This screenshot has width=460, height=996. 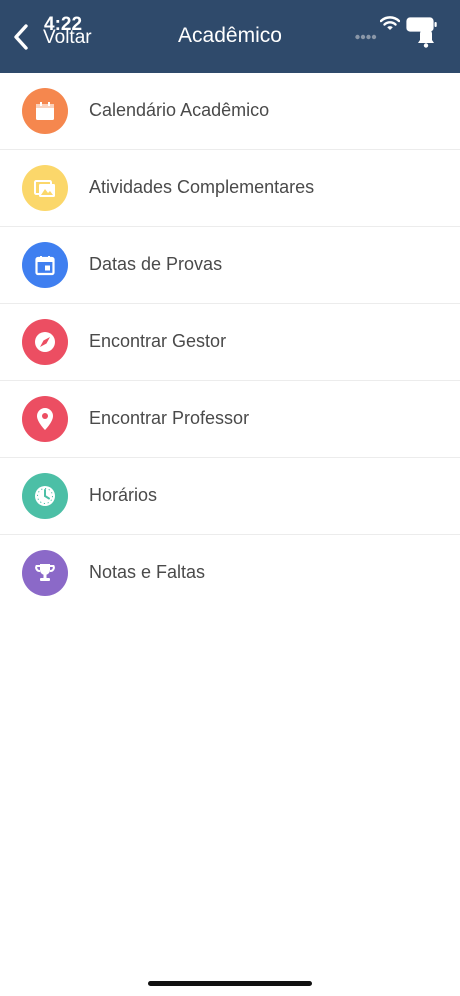 What do you see at coordinates (147, 572) in the screenshot?
I see `menu-item-label: Notas e Faltas` at bounding box center [147, 572].